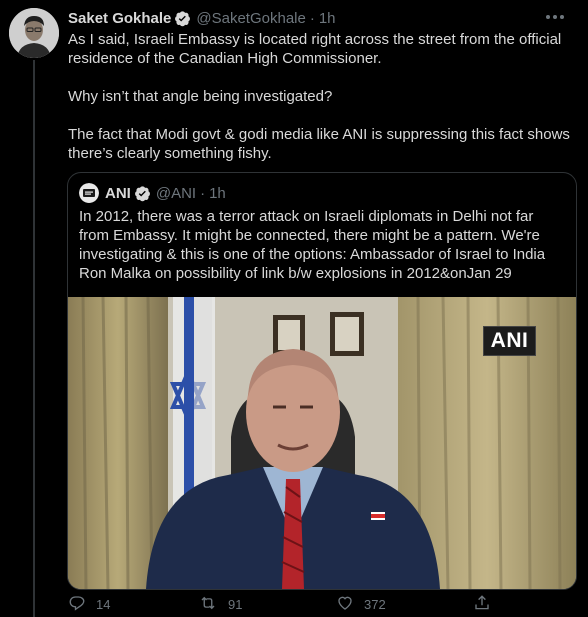 Image resolution: width=588 pixels, height=617 pixels. What do you see at coordinates (217, 193) in the screenshot?
I see `quoted-timestamp: 1h` at bounding box center [217, 193].